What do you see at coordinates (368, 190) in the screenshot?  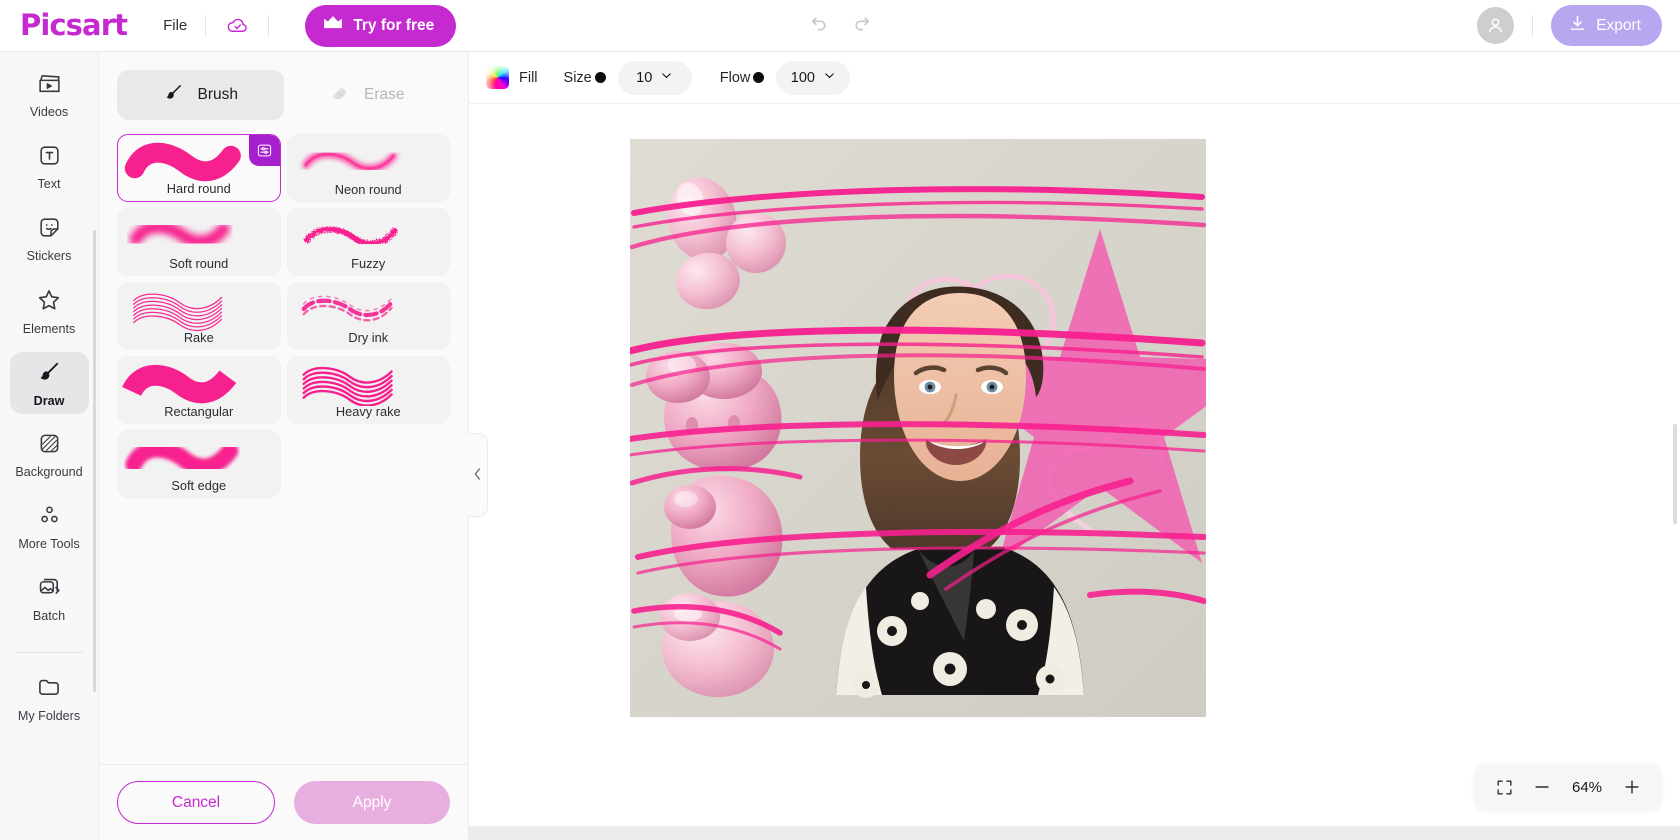 I see `brush-name: Neon round` at bounding box center [368, 190].